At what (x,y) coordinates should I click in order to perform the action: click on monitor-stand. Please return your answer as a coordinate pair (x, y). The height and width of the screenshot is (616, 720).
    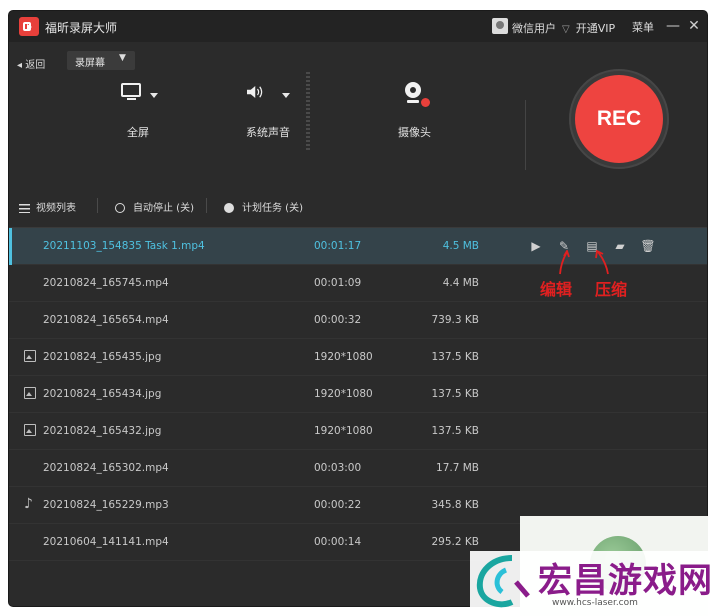
    Looking at the image, I should click on (131, 99).